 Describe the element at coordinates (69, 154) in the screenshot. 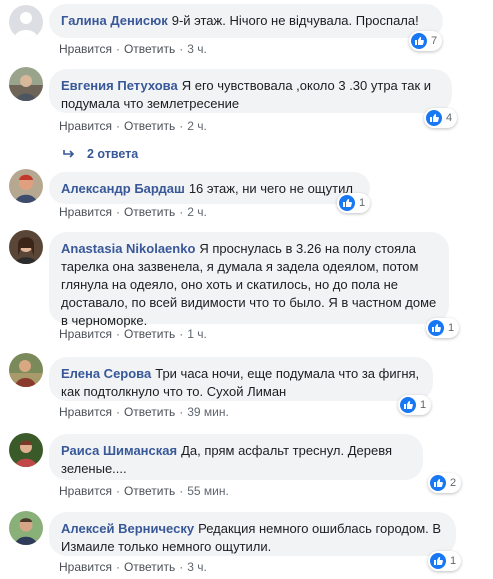

I see `reply-arrow-icon` at that location.